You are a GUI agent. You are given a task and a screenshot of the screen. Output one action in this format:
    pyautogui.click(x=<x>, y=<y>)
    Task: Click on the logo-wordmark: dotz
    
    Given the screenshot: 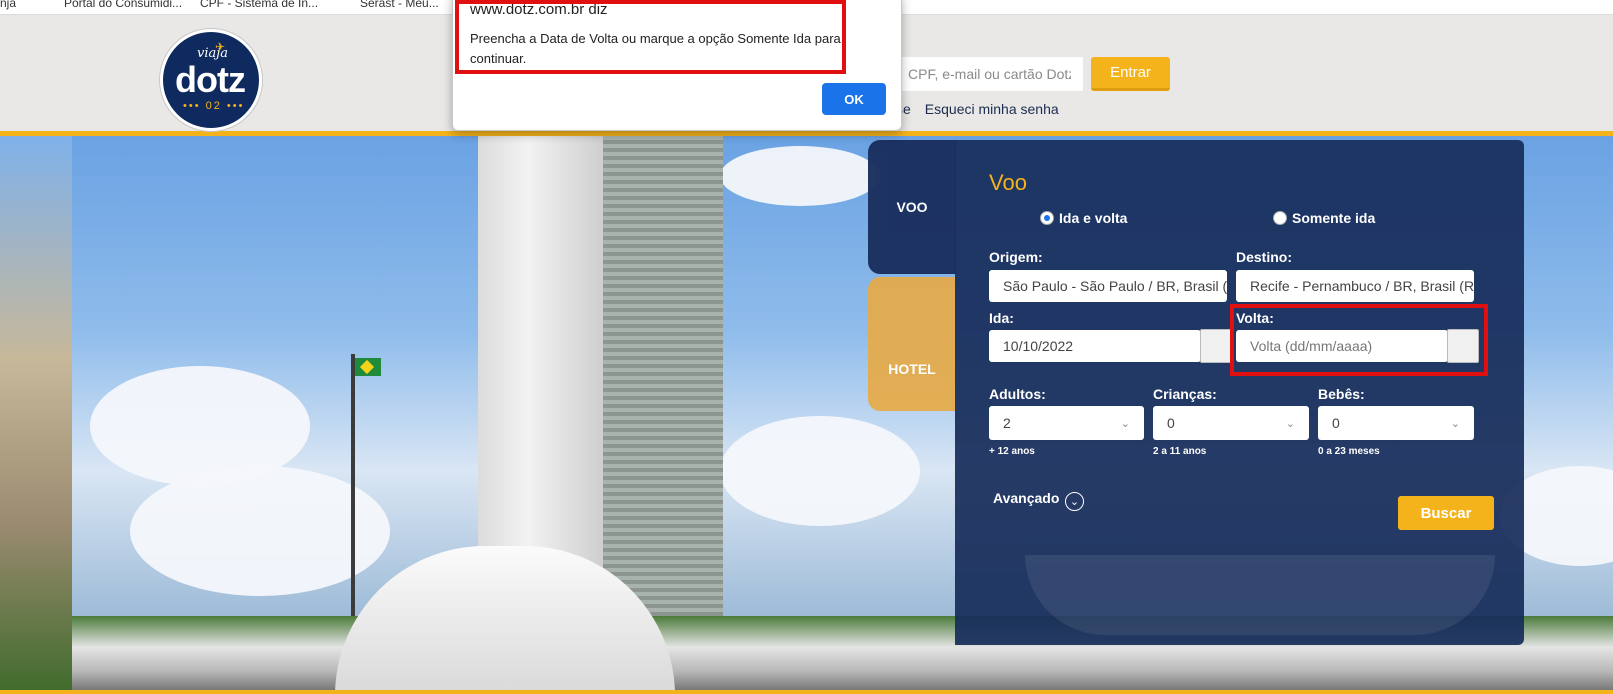 What is the action you would take?
    pyautogui.click(x=210, y=79)
    